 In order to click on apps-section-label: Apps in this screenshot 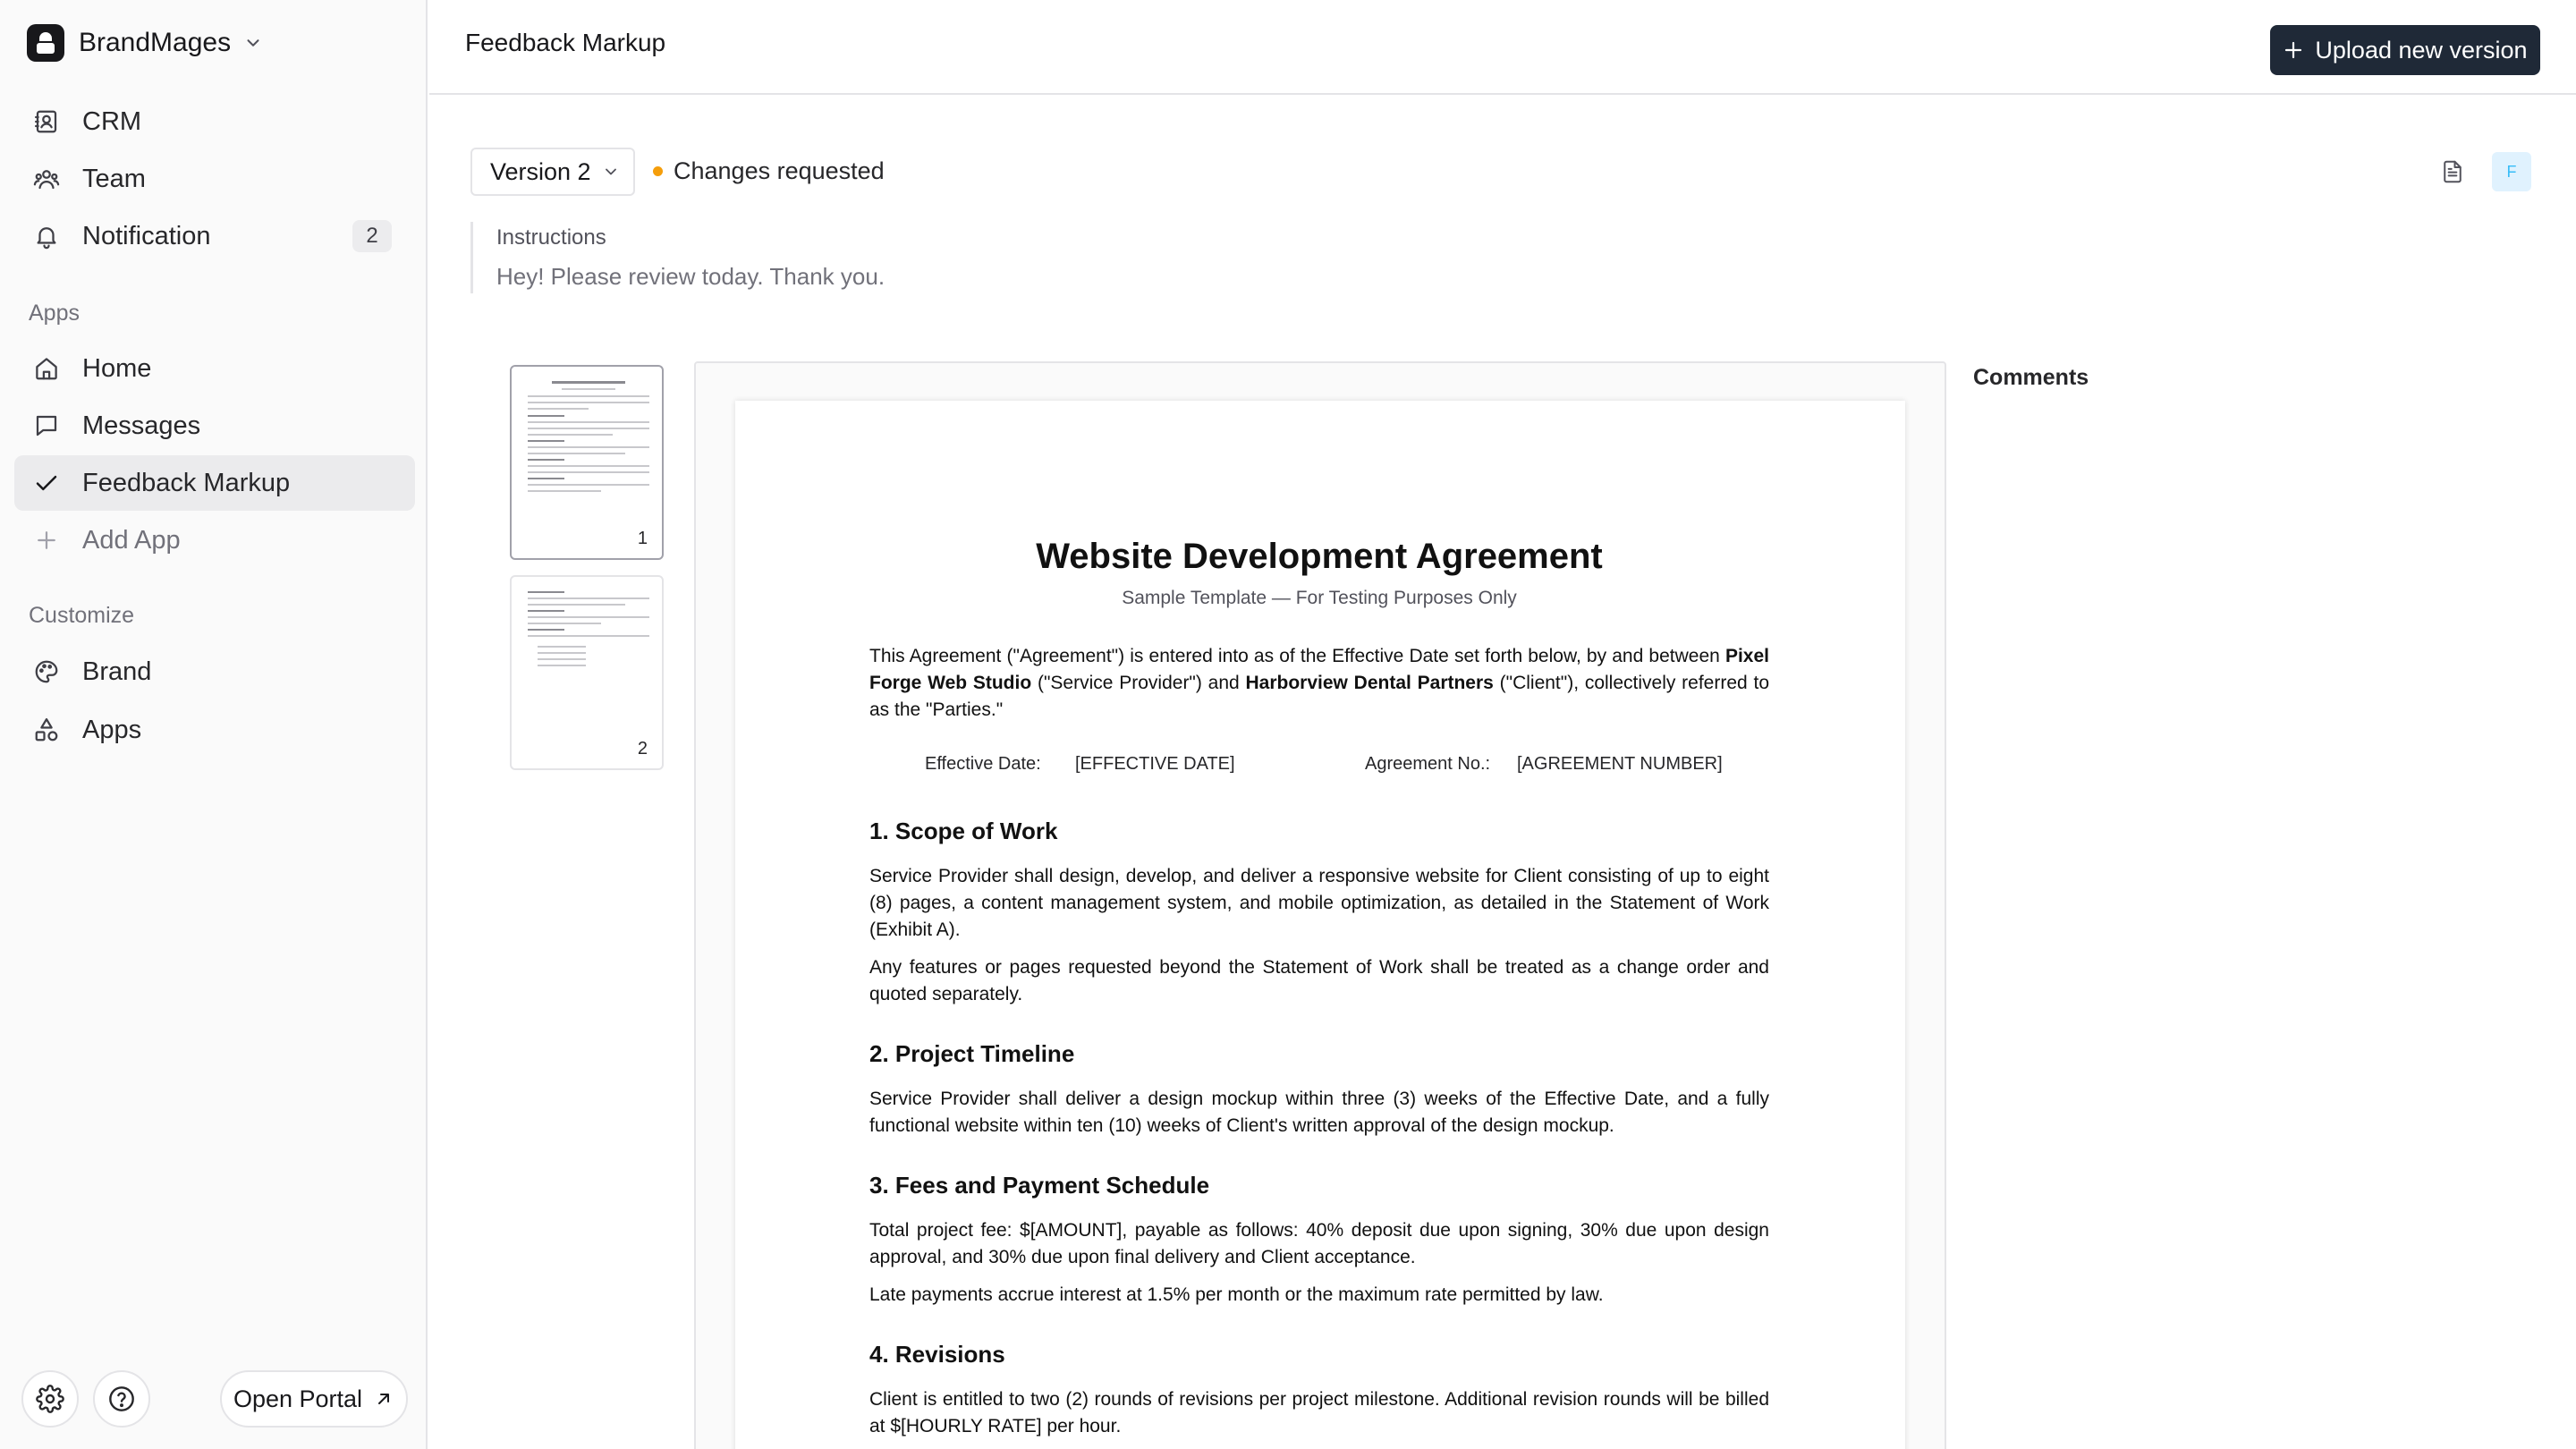, I will do `click(54, 313)`.